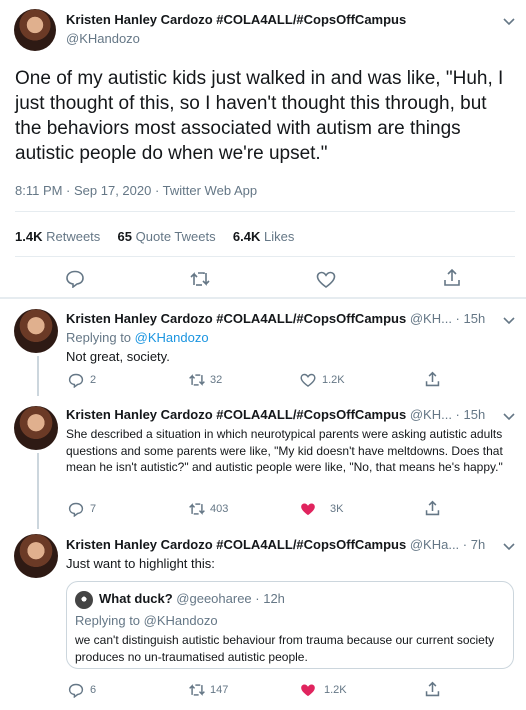 The height and width of the screenshot is (710, 526). I want to click on quoted-replying-to: Replying to @KHandozo, so click(146, 620).